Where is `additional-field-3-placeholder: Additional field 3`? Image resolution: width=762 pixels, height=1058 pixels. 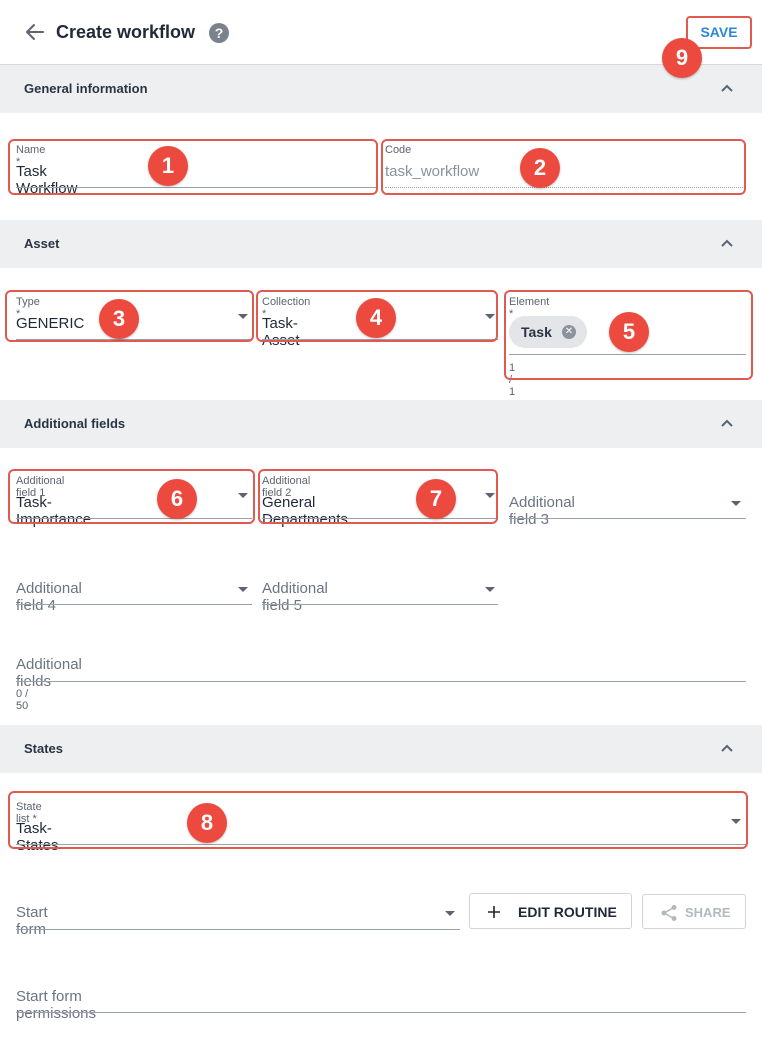
additional-field-3-placeholder: Additional field 3 is located at coordinates (542, 511).